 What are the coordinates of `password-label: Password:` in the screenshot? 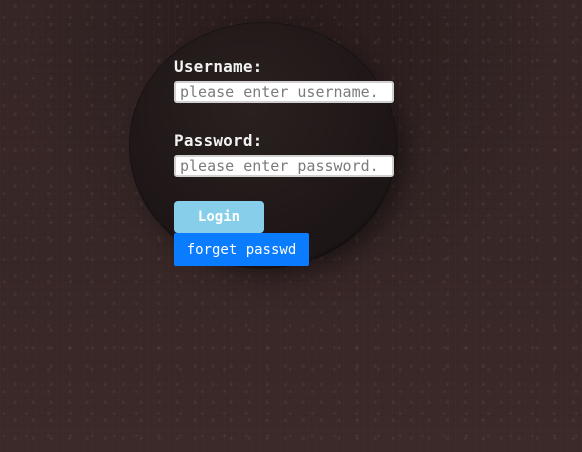 It's located at (218, 140).